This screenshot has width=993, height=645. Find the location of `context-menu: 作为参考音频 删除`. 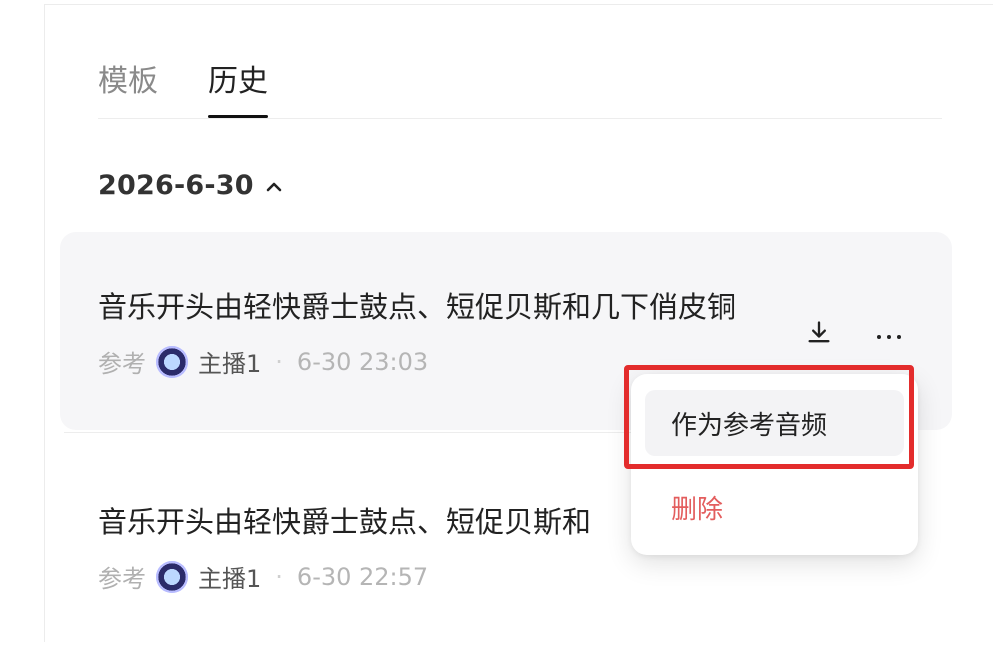

context-menu: 作为参考音频 删除 is located at coordinates (774, 464).